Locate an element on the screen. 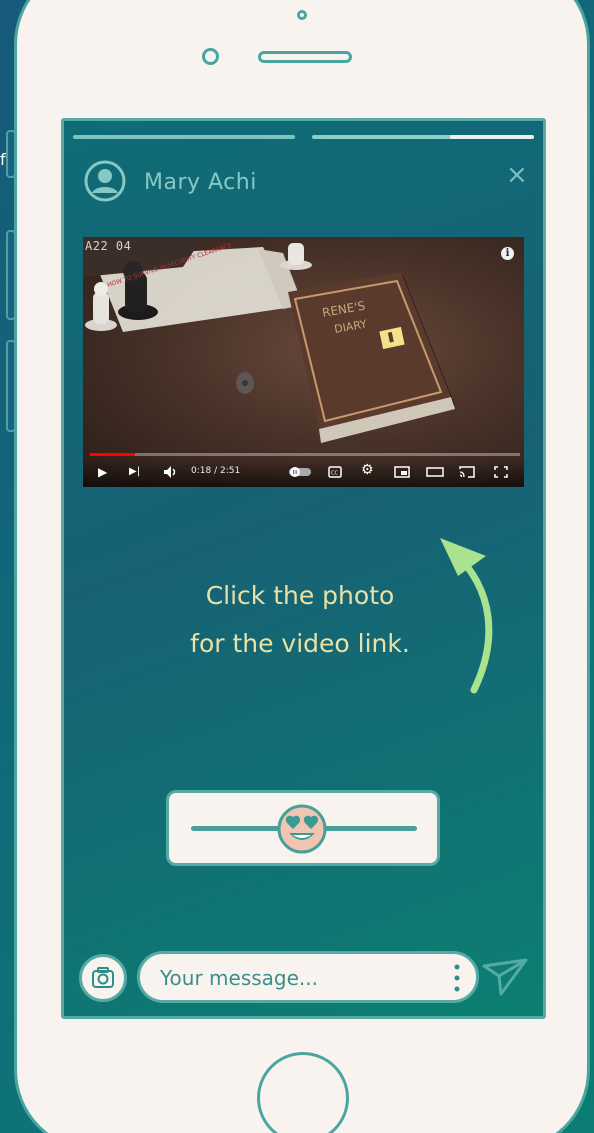  instruction-line-2: for the video link. is located at coordinates (300, 643).